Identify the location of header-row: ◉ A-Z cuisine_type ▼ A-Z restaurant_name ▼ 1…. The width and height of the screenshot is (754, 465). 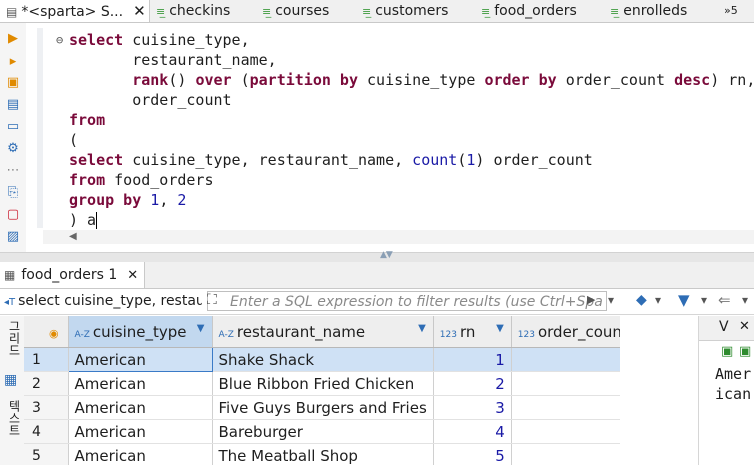
(340, 332).